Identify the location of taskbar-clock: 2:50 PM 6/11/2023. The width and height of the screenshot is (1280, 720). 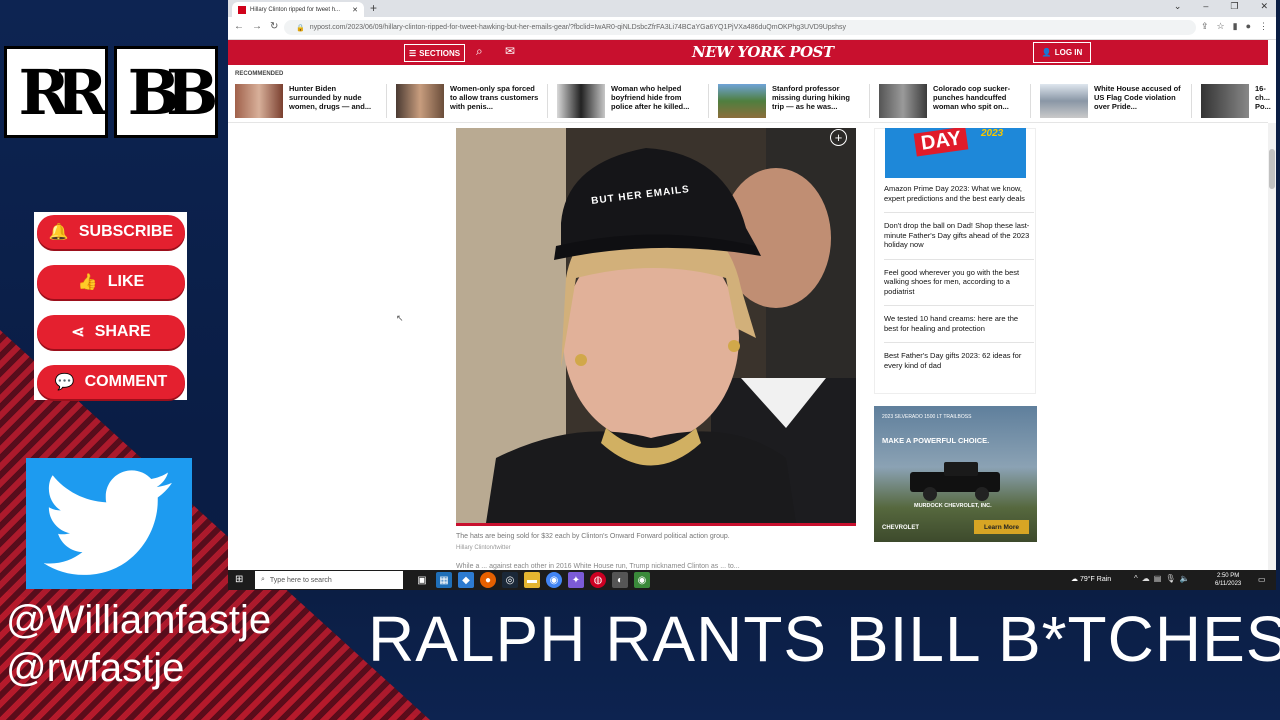
(1228, 580).